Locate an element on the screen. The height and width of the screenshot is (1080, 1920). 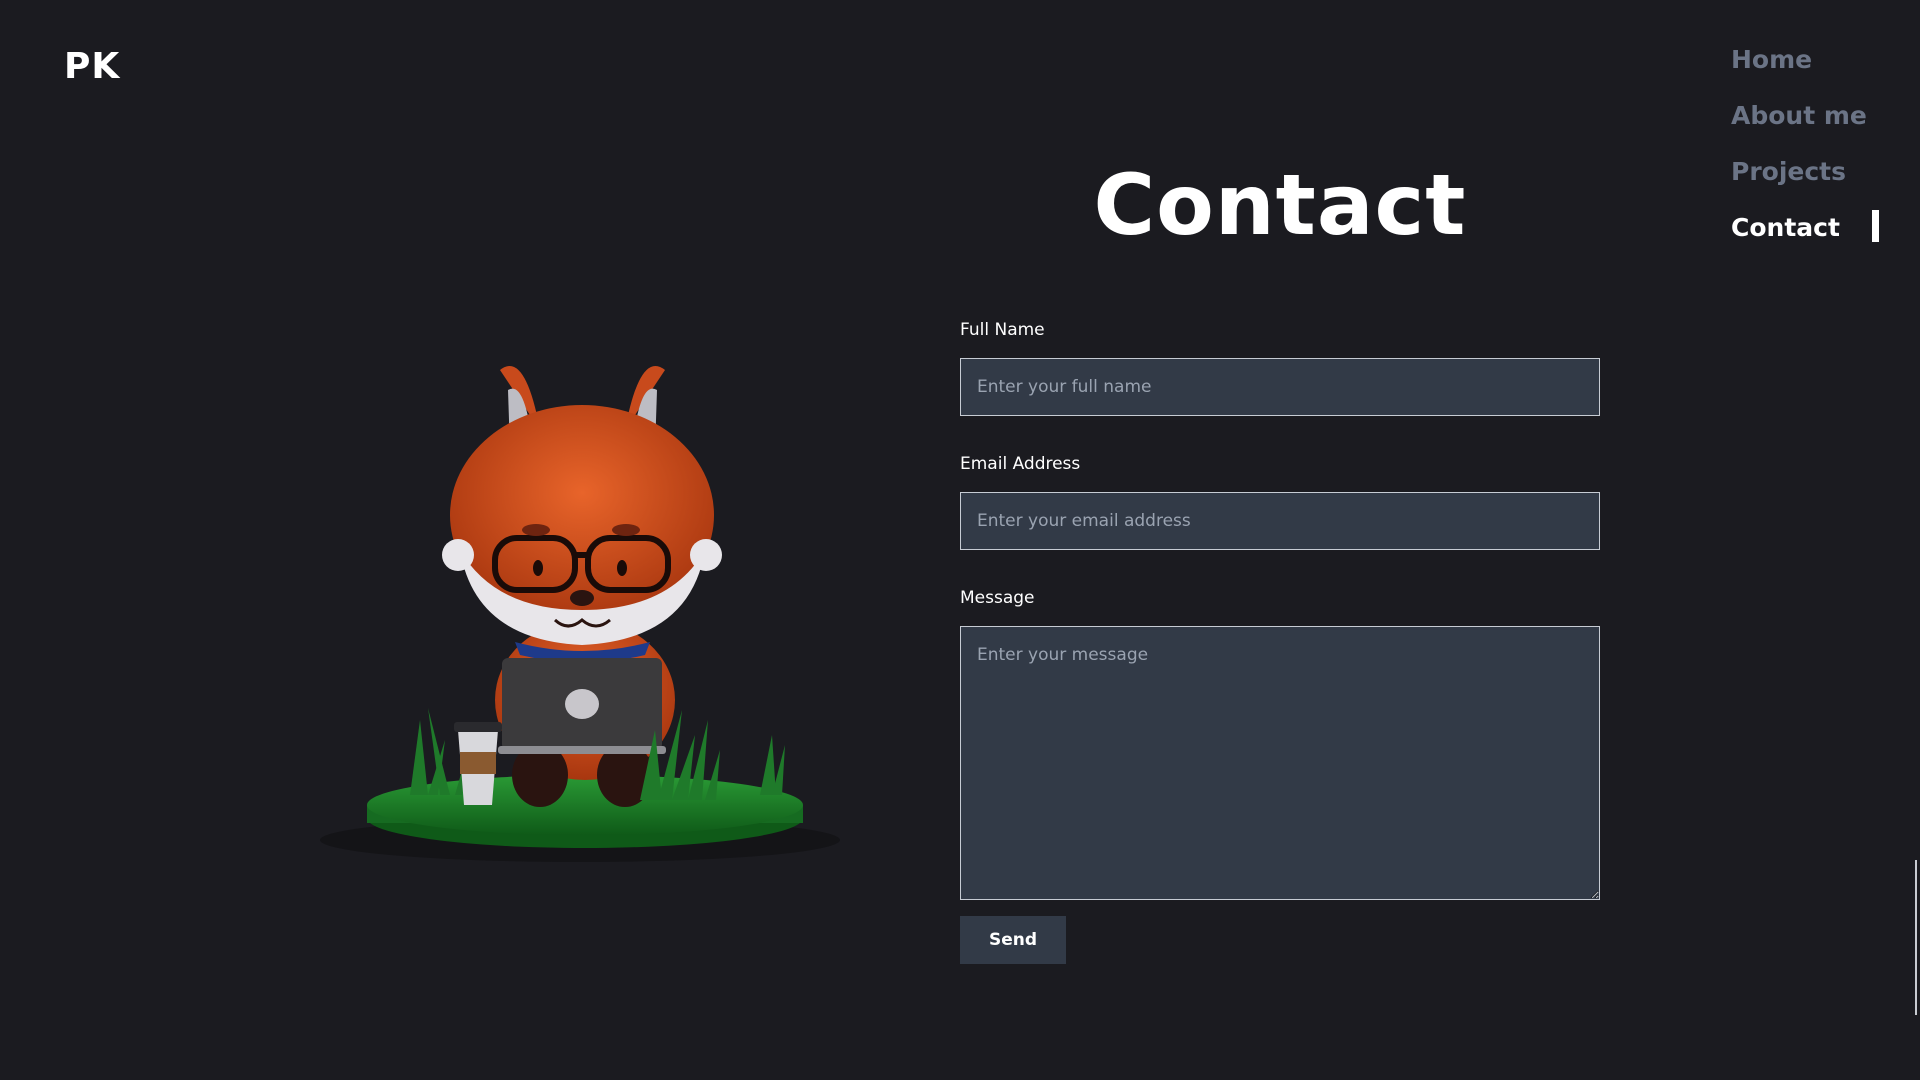
email-input is located at coordinates (1280, 521).